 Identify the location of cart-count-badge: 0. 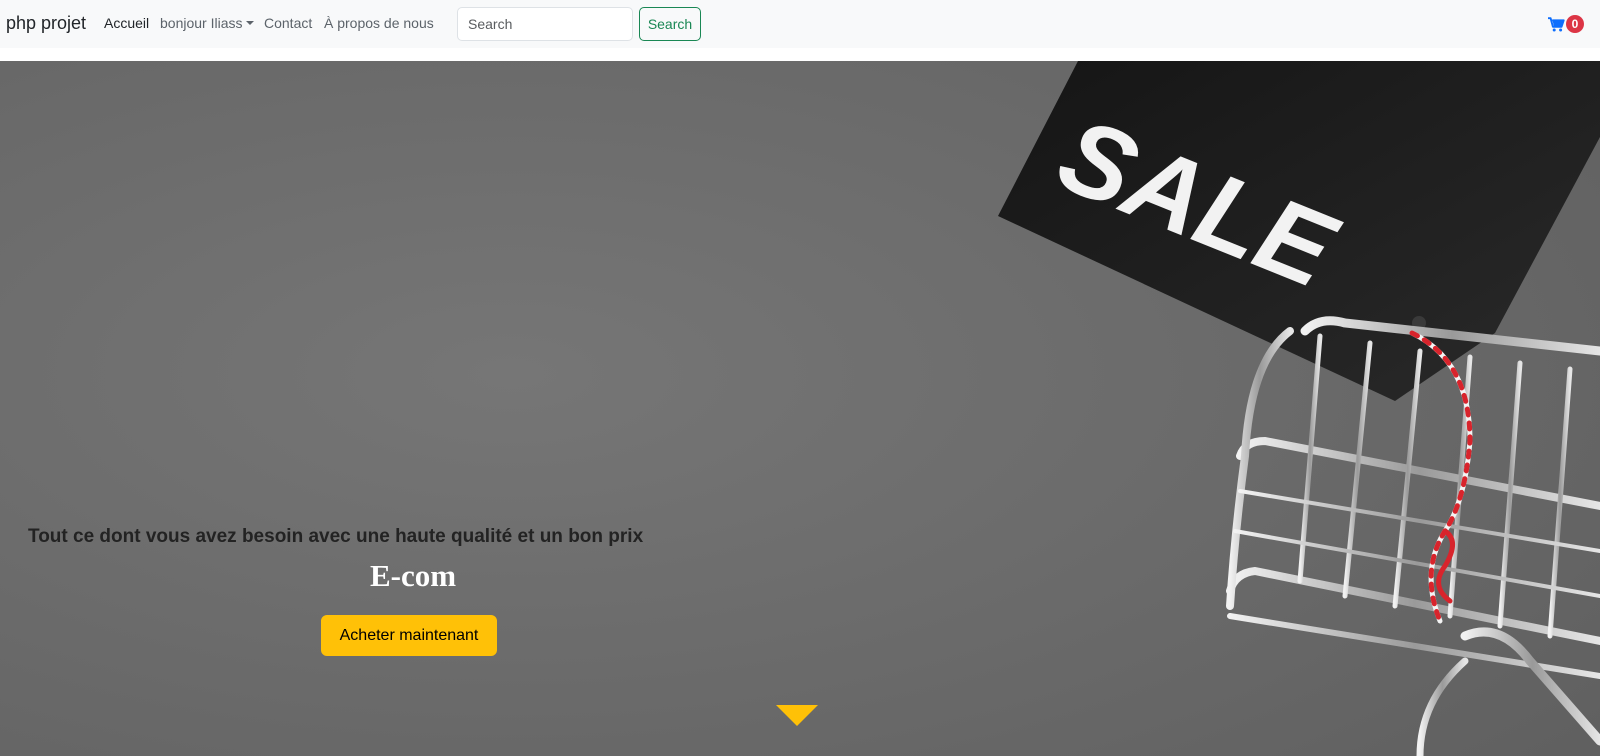
(1575, 24).